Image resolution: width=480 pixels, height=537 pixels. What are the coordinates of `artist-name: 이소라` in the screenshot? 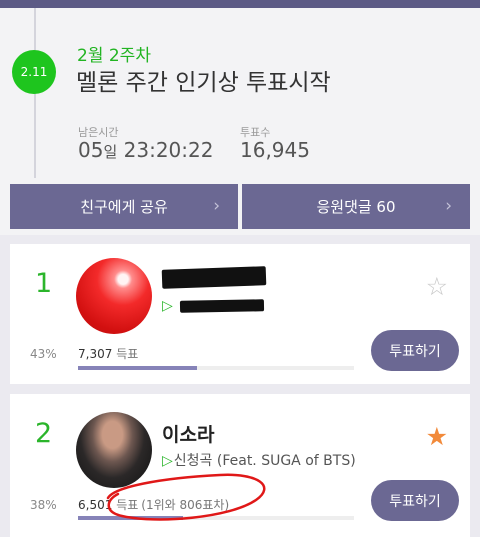 It's located at (188, 435).